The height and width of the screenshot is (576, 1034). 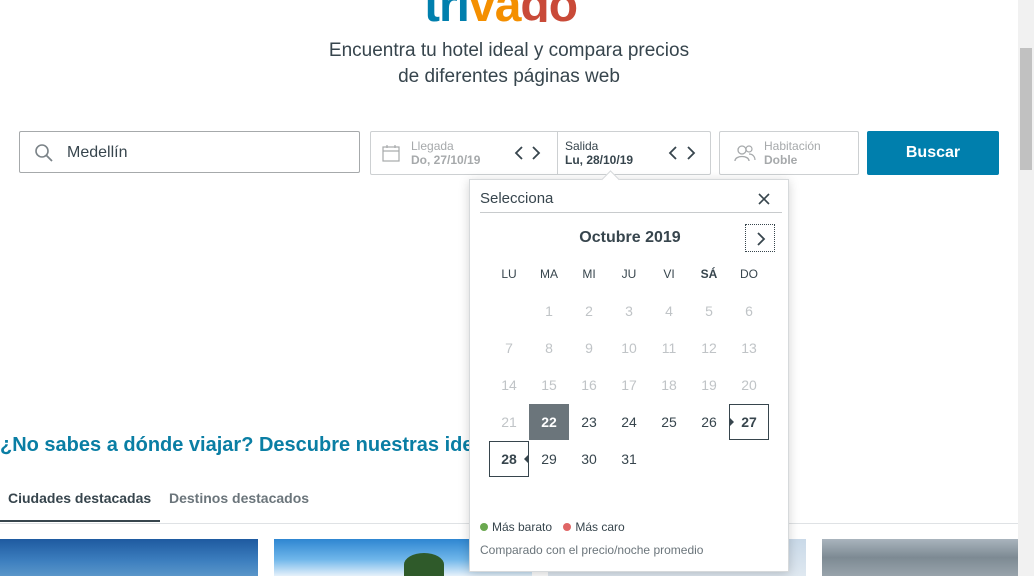 I want to click on calendar-day: 30, so click(x=589, y=459).